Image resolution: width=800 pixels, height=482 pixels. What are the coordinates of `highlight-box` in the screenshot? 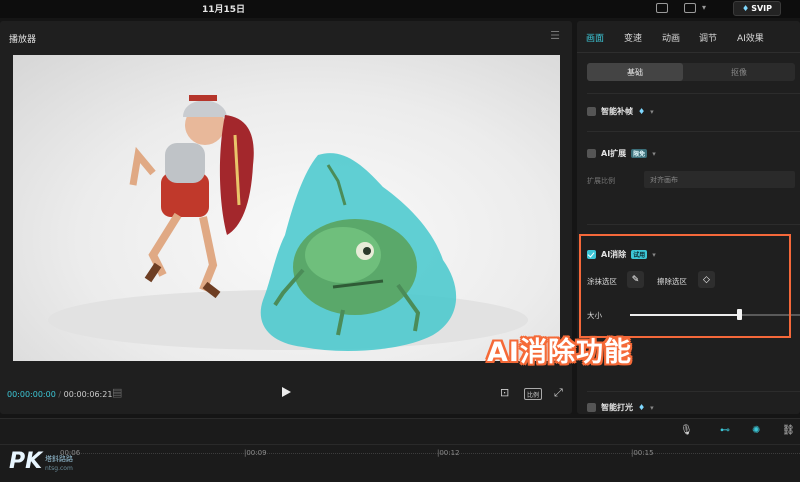 It's located at (685, 286).